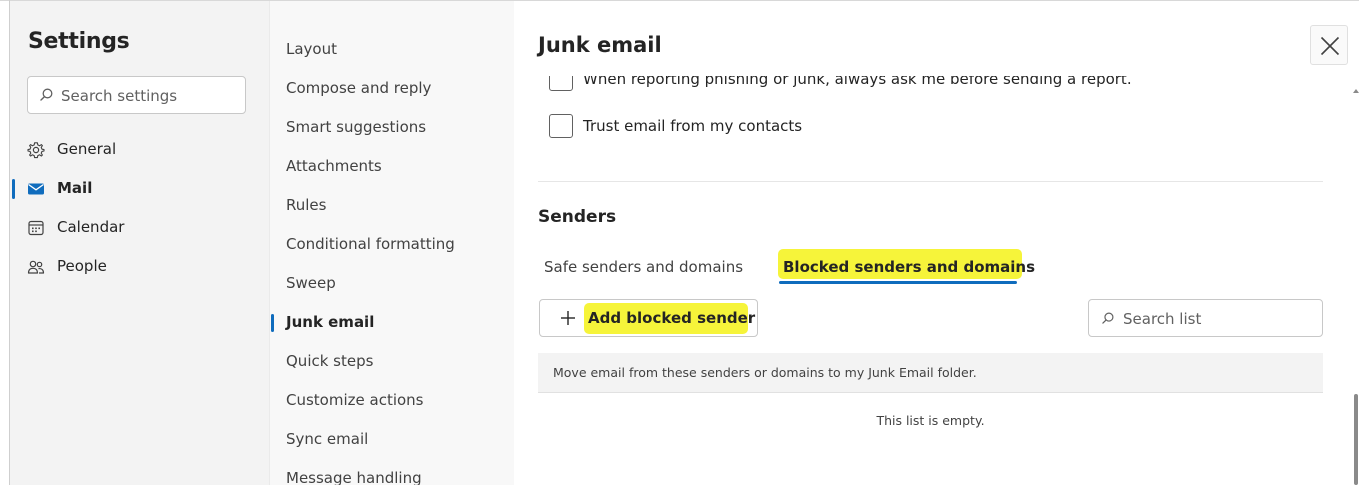 The height and width of the screenshot is (485, 1359). What do you see at coordinates (36, 267) in the screenshot?
I see `people-icon` at bounding box center [36, 267].